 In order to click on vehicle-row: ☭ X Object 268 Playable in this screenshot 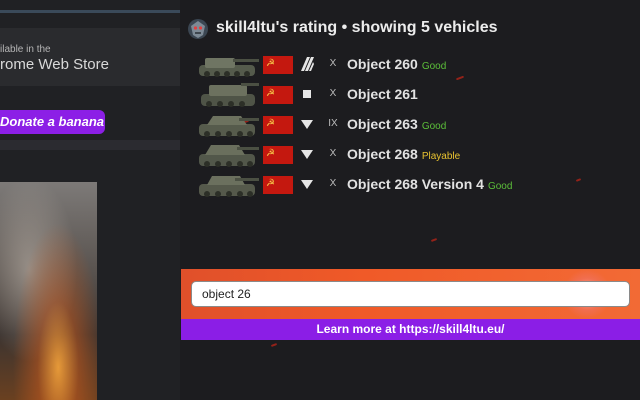, I will do `click(410, 155)`.